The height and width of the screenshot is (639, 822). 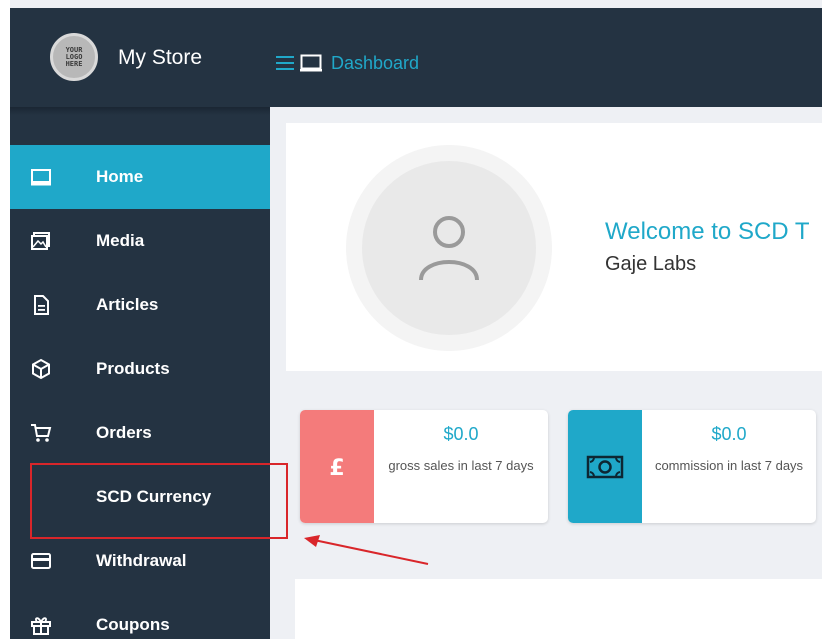 What do you see at coordinates (74, 63) in the screenshot?
I see `logo-text-line: HERE` at bounding box center [74, 63].